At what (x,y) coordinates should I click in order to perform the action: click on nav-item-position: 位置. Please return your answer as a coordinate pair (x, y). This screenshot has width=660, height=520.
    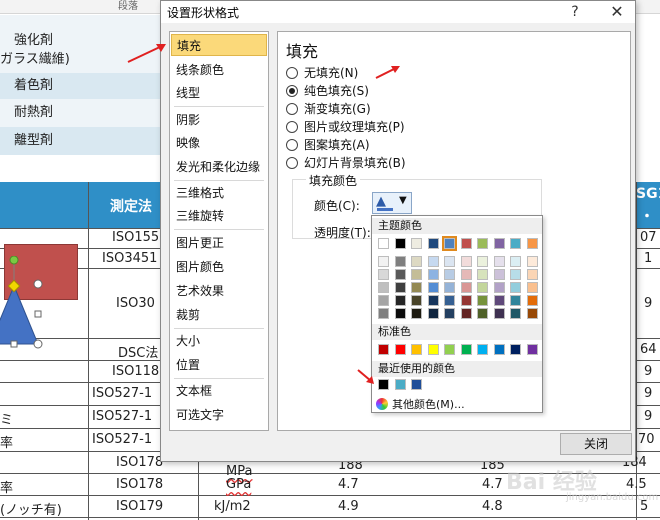
    Looking at the image, I should click on (220, 365).